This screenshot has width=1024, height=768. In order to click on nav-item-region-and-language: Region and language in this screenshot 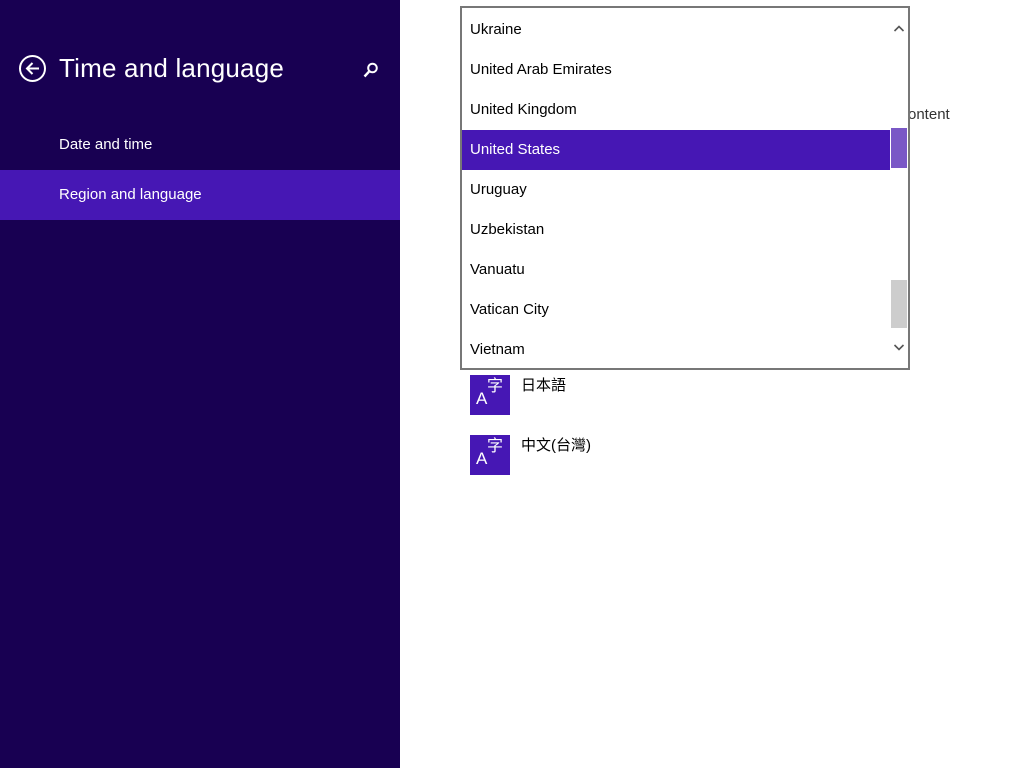, I will do `click(200, 195)`.